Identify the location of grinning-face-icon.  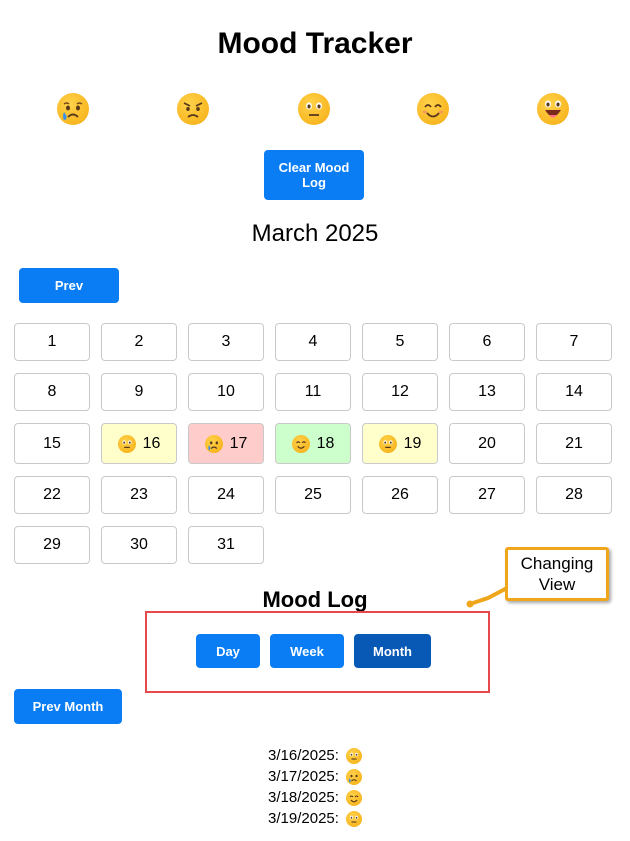
(553, 109).